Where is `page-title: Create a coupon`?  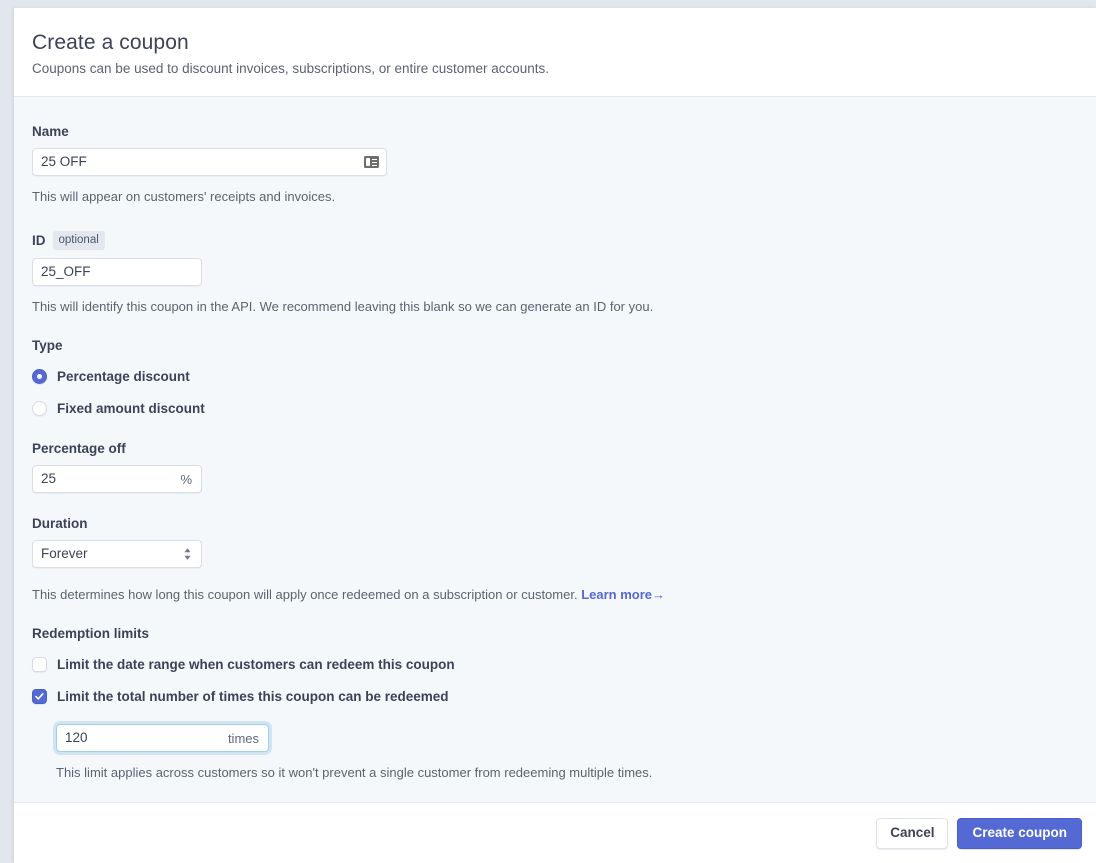 page-title: Create a coupon is located at coordinates (110, 42).